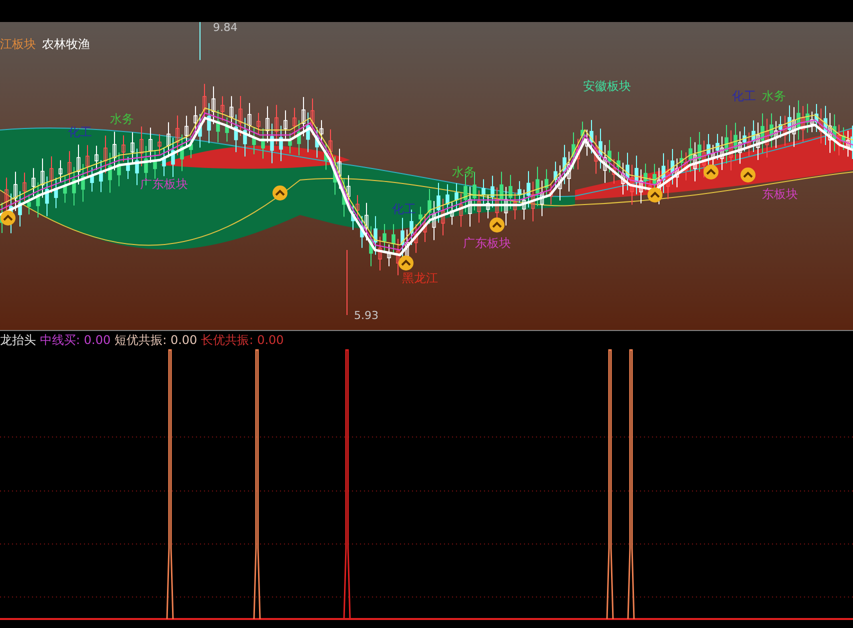 Image resolution: width=853 pixels, height=628 pixels. I want to click on sector-label: 安徽板块, so click(607, 86).